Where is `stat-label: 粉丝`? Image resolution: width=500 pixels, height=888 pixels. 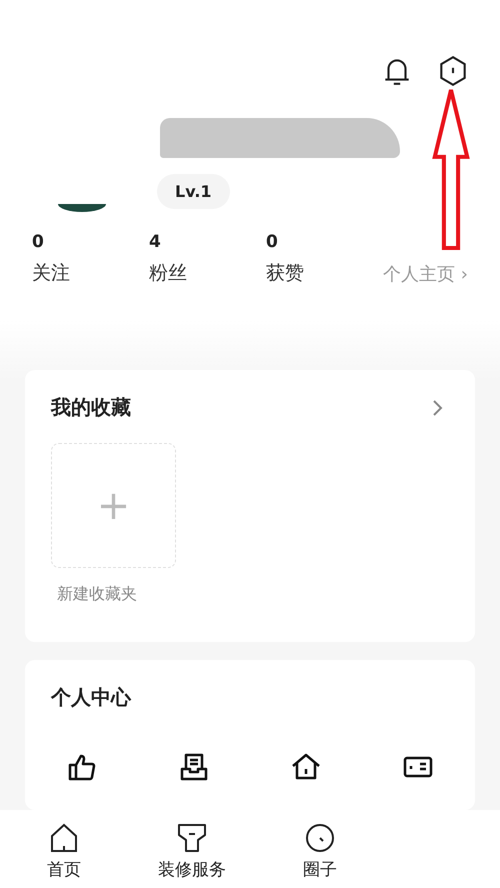
stat-label: 粉丝 is located at coordinates (207, 273).